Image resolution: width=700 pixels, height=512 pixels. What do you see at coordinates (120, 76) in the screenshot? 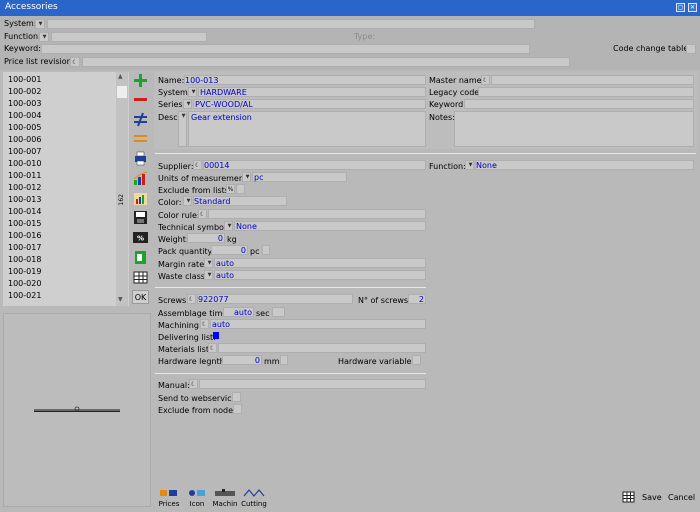
I see `scroll-up-icon: ▲` at bounding box center [120, 76].